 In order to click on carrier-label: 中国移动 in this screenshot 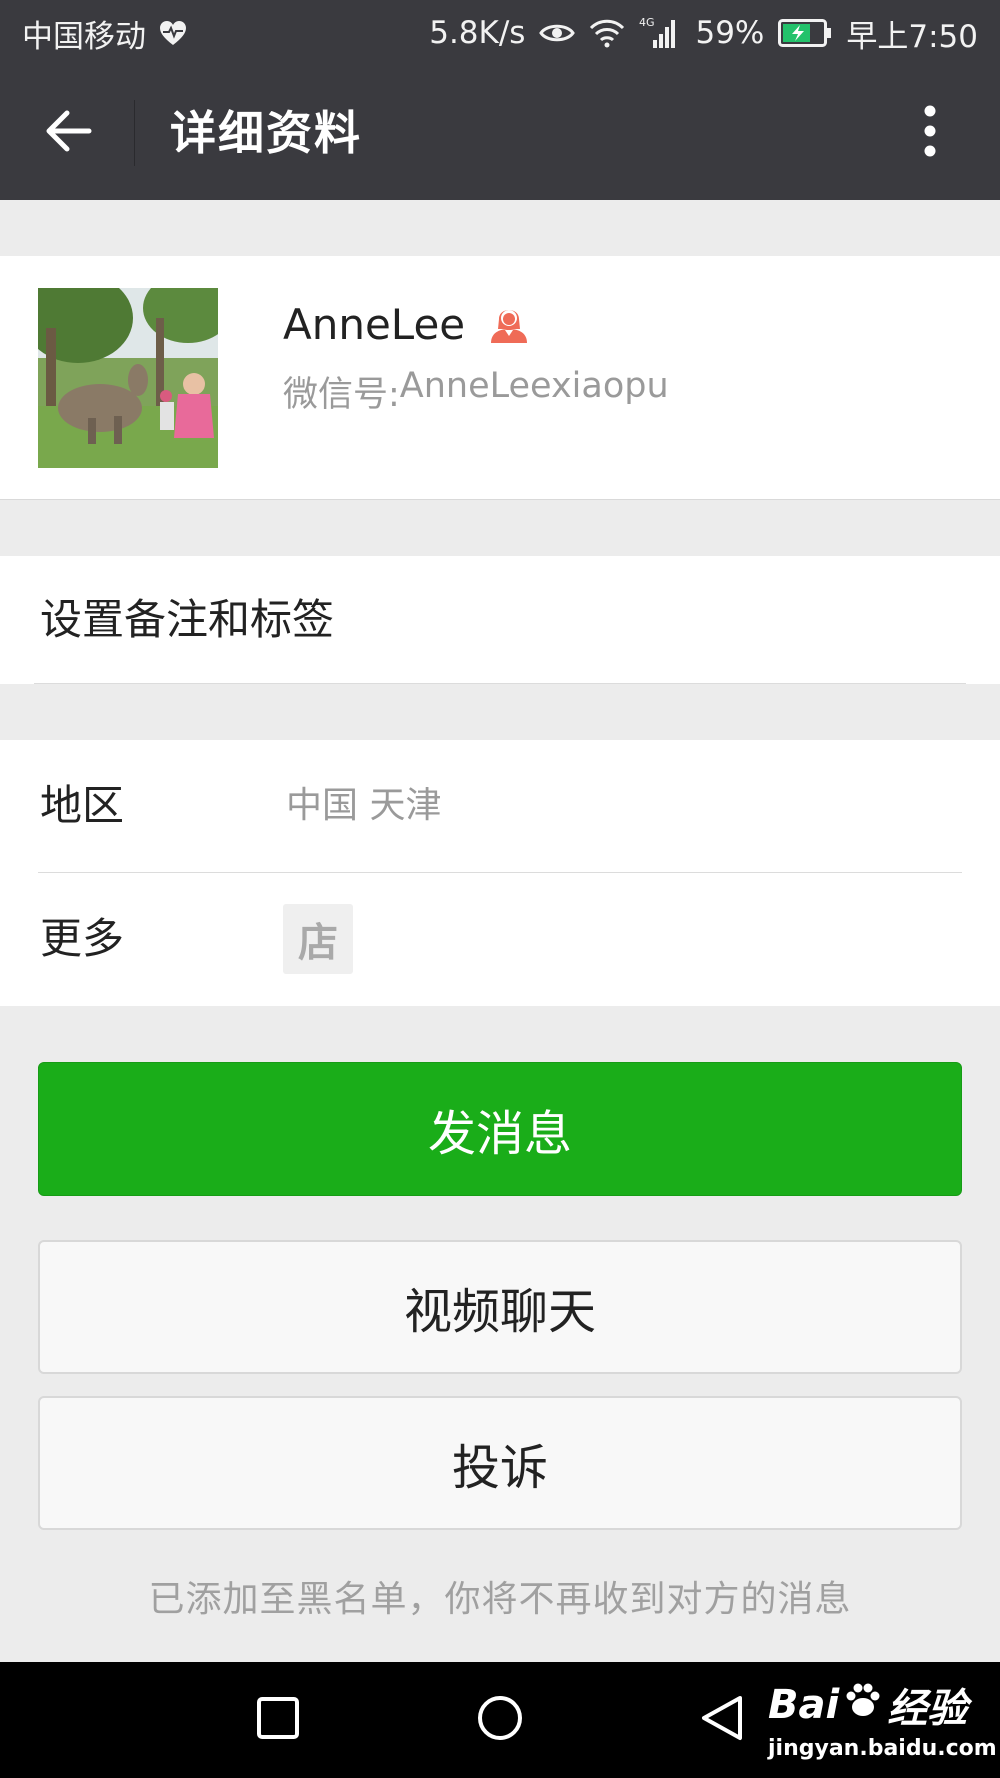, I will do `click(84, 36)`.